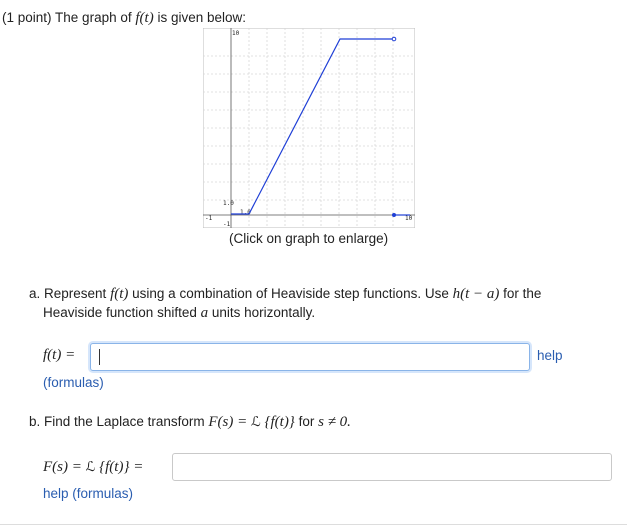 Image resolution: width=627 pixels, height=529 pixels. I want to click on answer-b-rest: {f(t)} =, so click(121, 467).